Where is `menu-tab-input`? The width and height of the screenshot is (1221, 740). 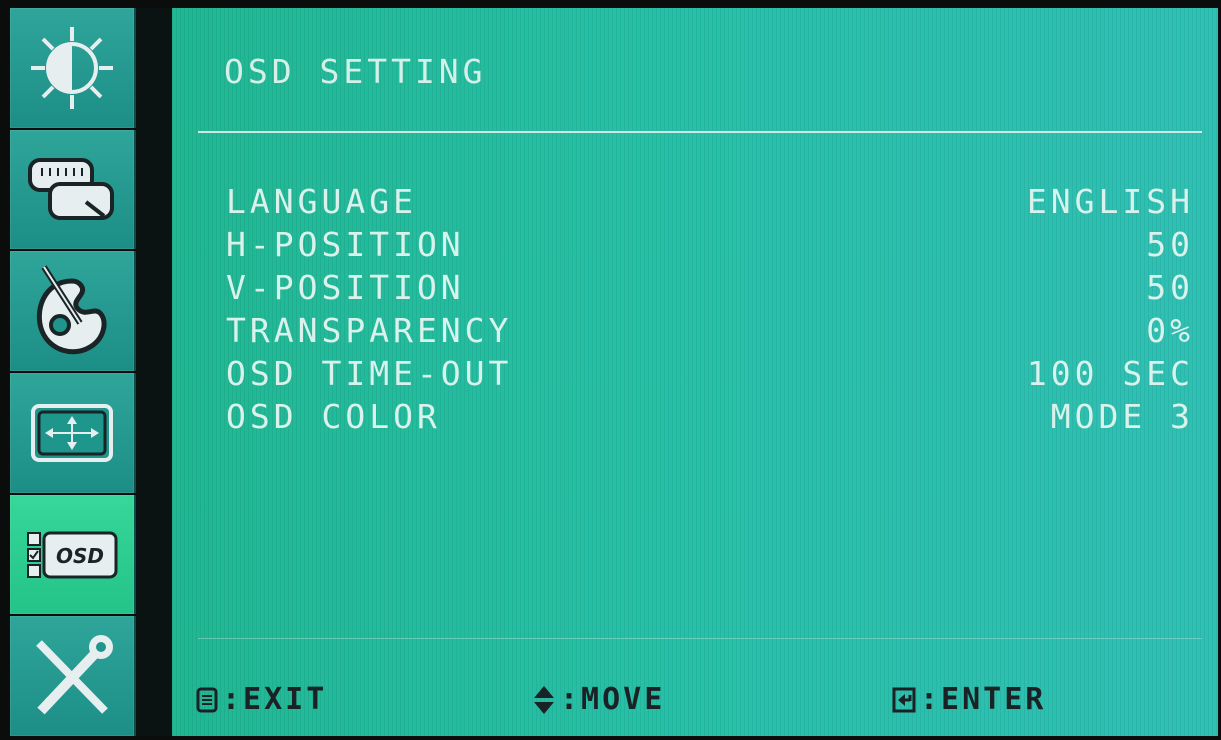 menu-tab-input is located at coordinates (73, 189).